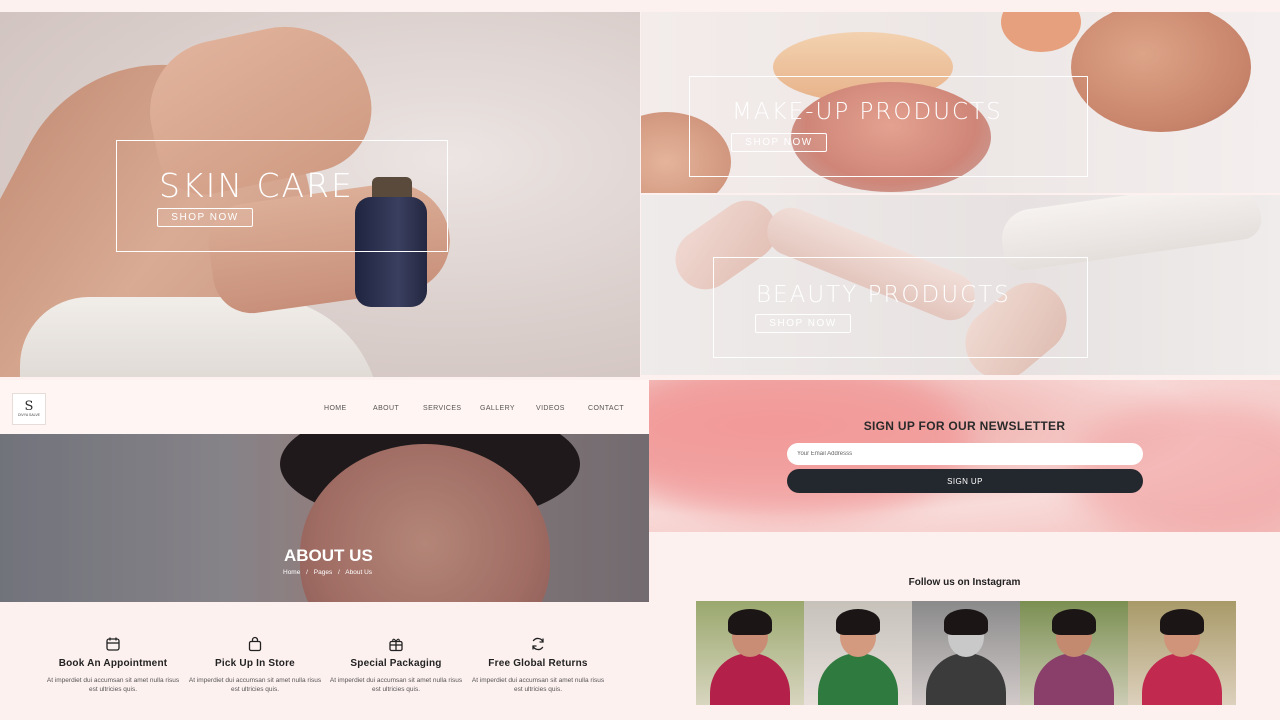  I want to click on hero-beauty-banner: BEAUTY PRODUCTS SHOP NOW, so click(960, 285).